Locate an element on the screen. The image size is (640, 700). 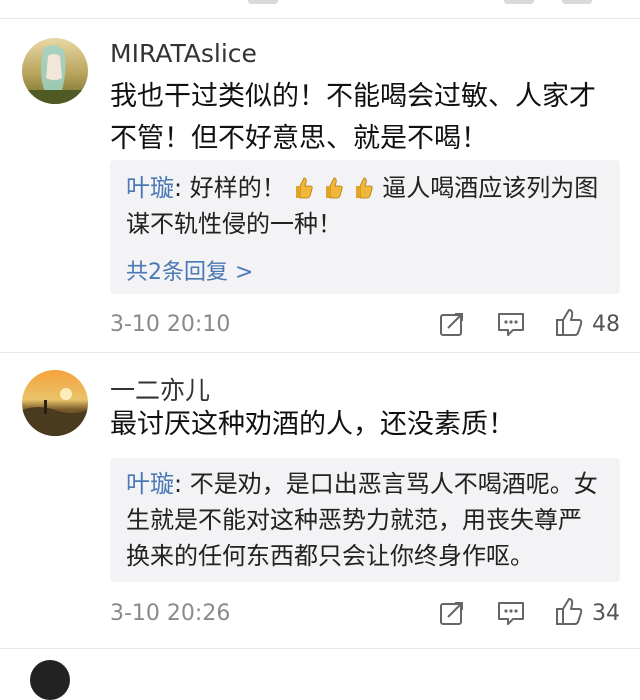
comment-time: 3-10 20:26 is located at coordinates (170, 613).